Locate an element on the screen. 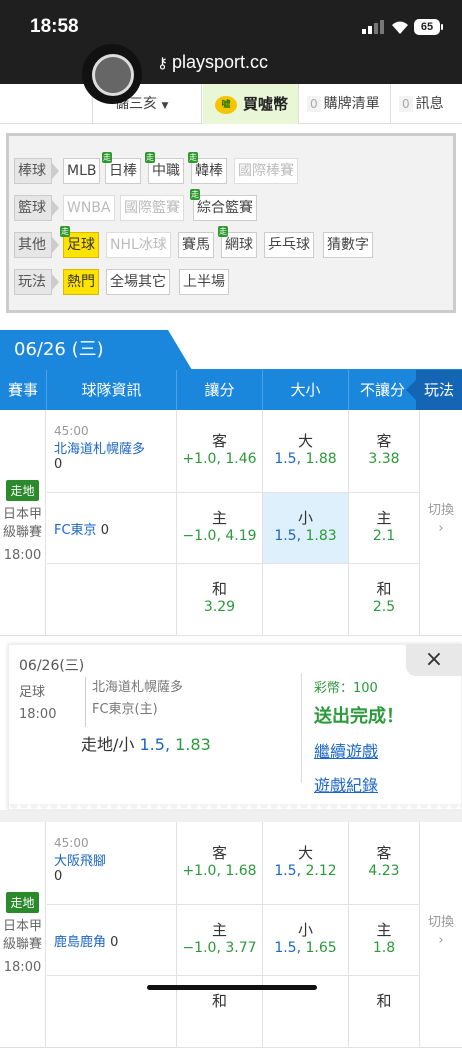 This screenshot has width=462, height=1048. filter-chip: NHL冰球 is located at coordinates (138, 245).